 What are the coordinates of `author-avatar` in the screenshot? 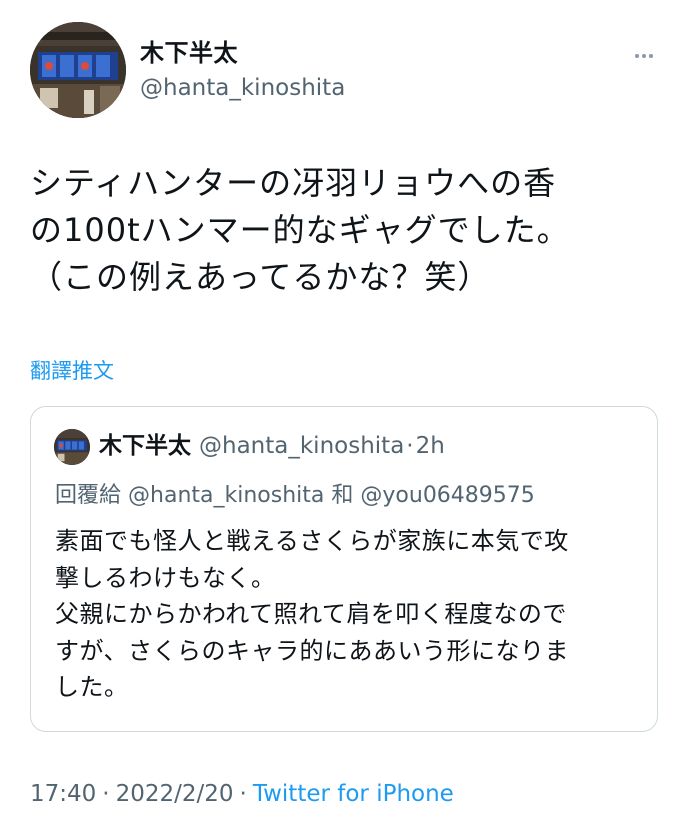 It's located at (78, 70).